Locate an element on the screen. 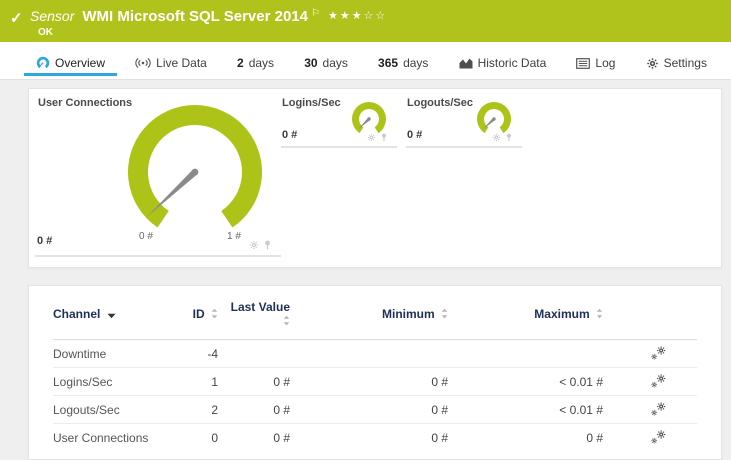  tab-label: Log is located at coordinates (605, 63).